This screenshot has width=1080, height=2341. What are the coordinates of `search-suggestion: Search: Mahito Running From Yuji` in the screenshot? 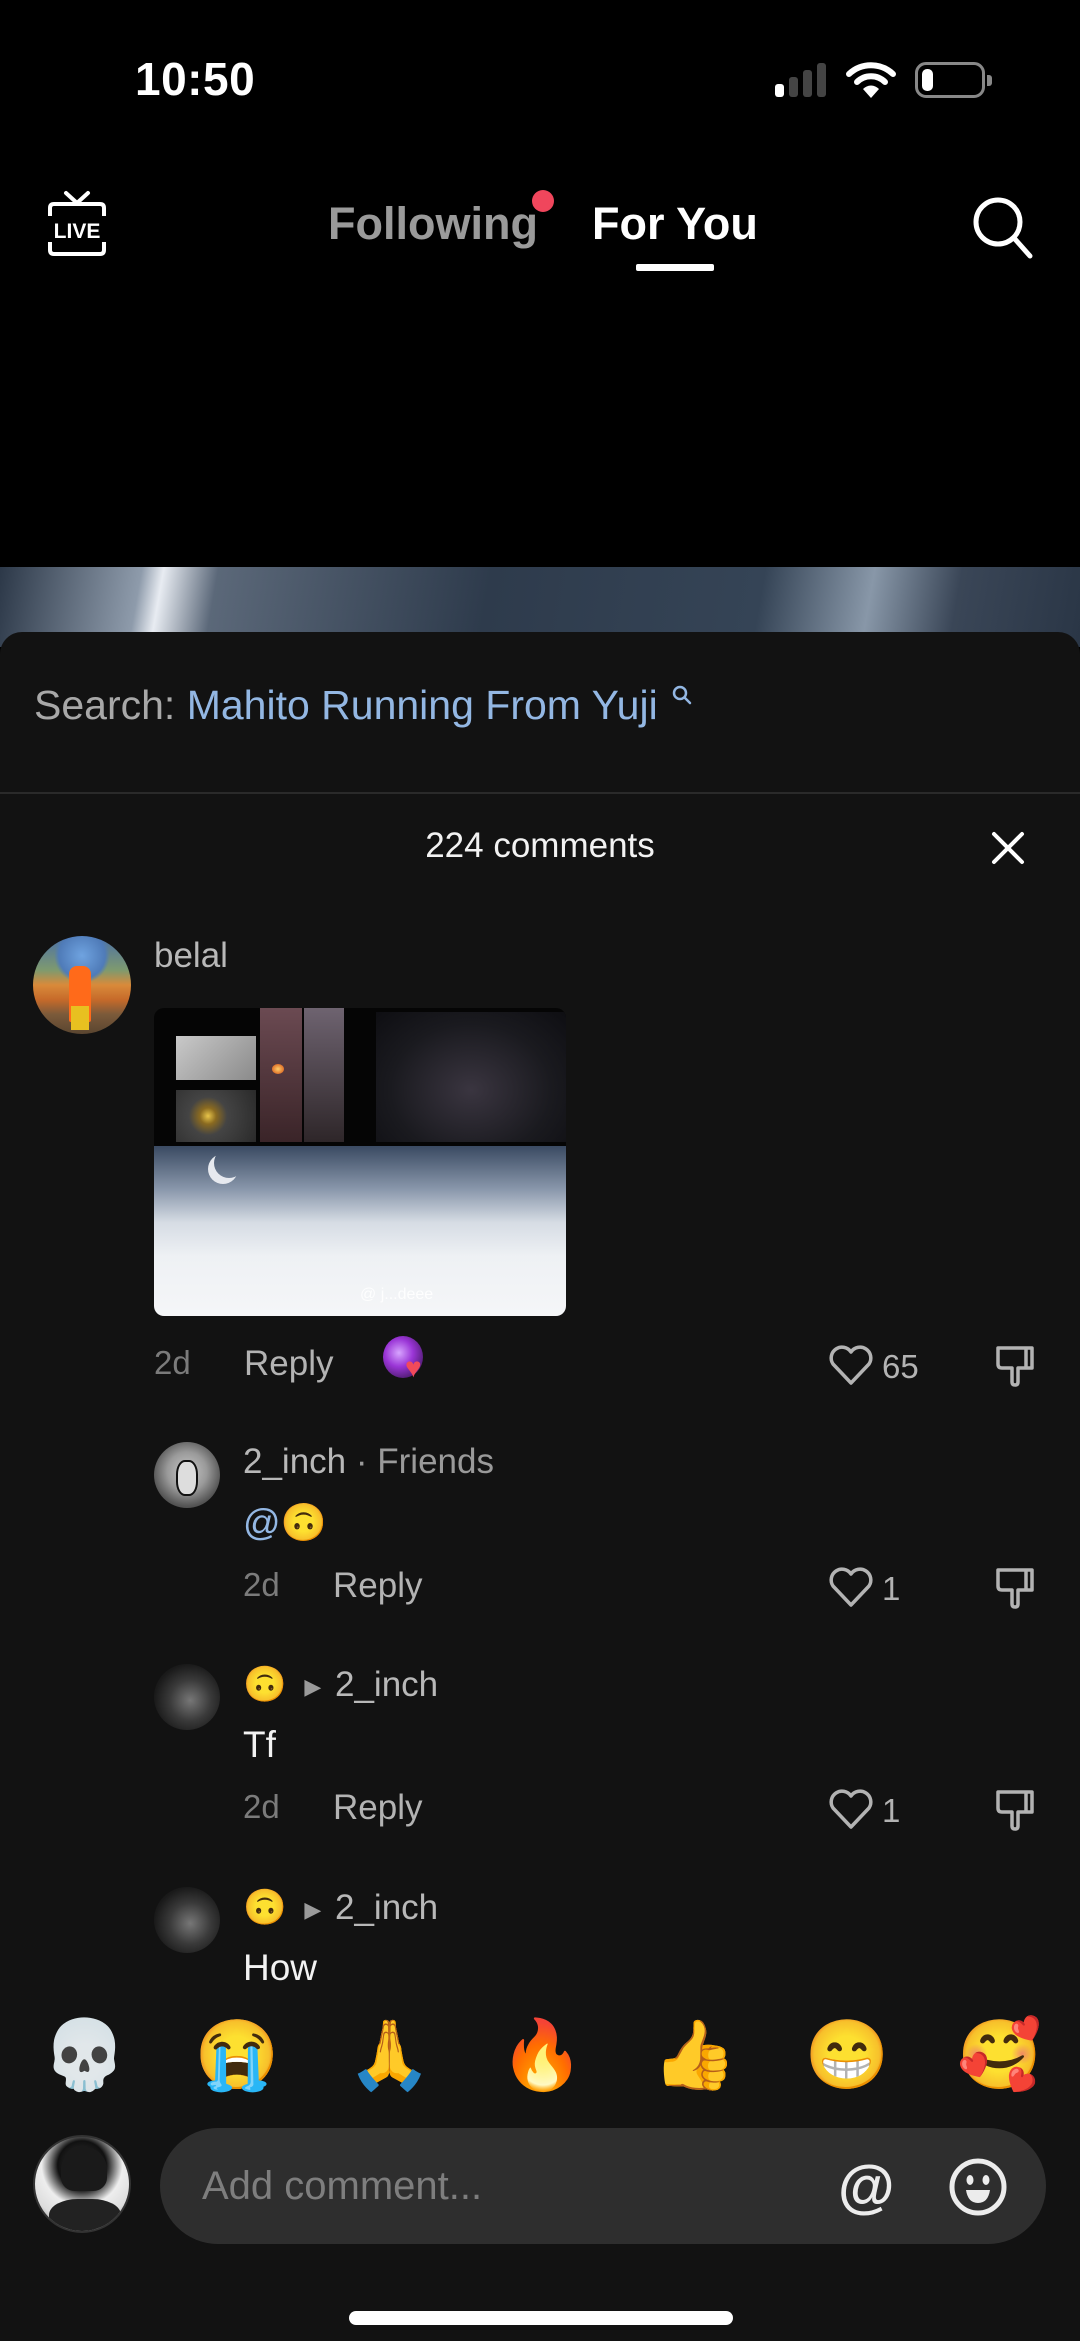 It's located at (363, 705).